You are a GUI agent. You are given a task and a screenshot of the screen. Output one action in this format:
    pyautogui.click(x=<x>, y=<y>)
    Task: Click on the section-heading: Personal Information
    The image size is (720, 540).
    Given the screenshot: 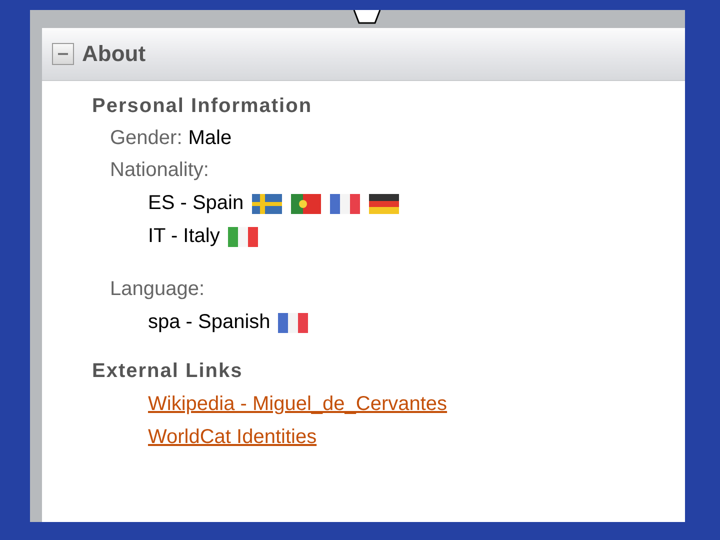 What is the action you would take?
    pyautogui.click(x=203, y=106)
    